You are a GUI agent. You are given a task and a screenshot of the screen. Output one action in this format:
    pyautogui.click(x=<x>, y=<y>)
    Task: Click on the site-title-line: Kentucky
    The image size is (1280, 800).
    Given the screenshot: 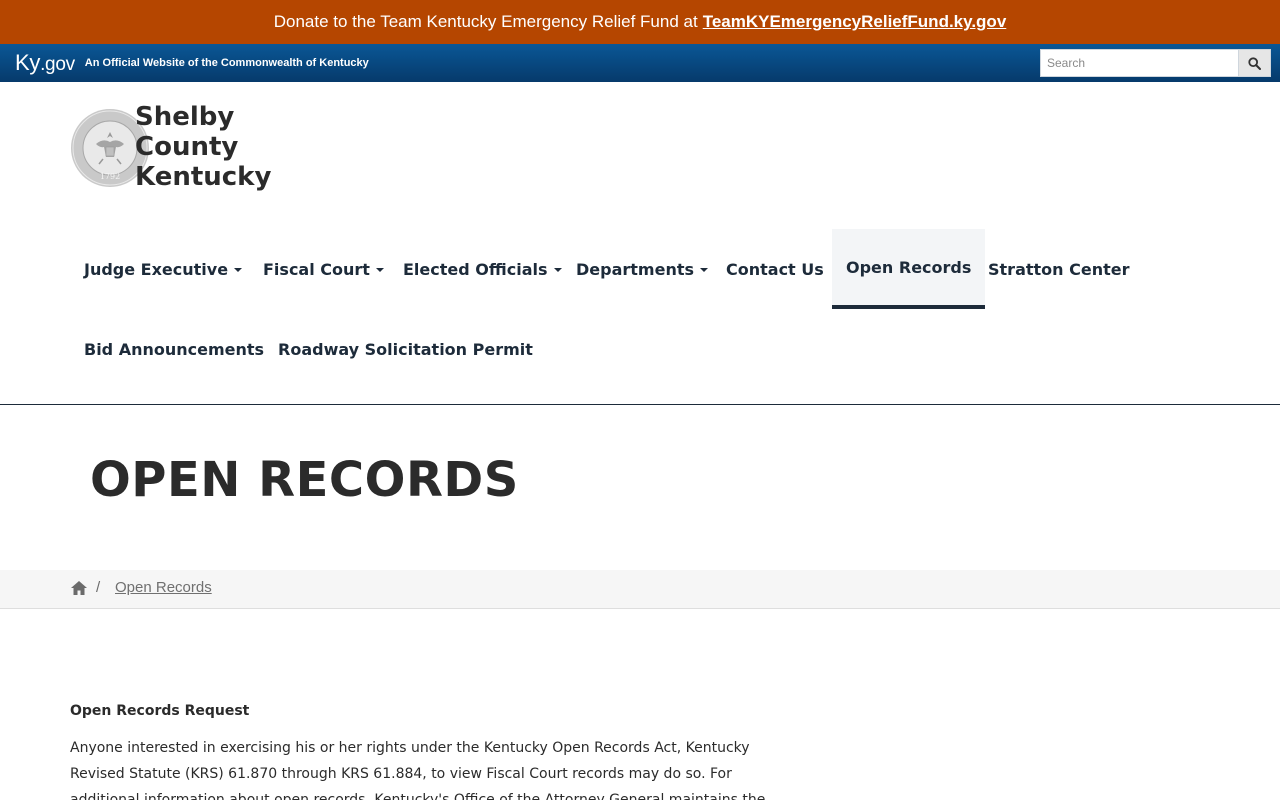 What is the action you would take?
    pyautogui.click(x=203, y=177)
    